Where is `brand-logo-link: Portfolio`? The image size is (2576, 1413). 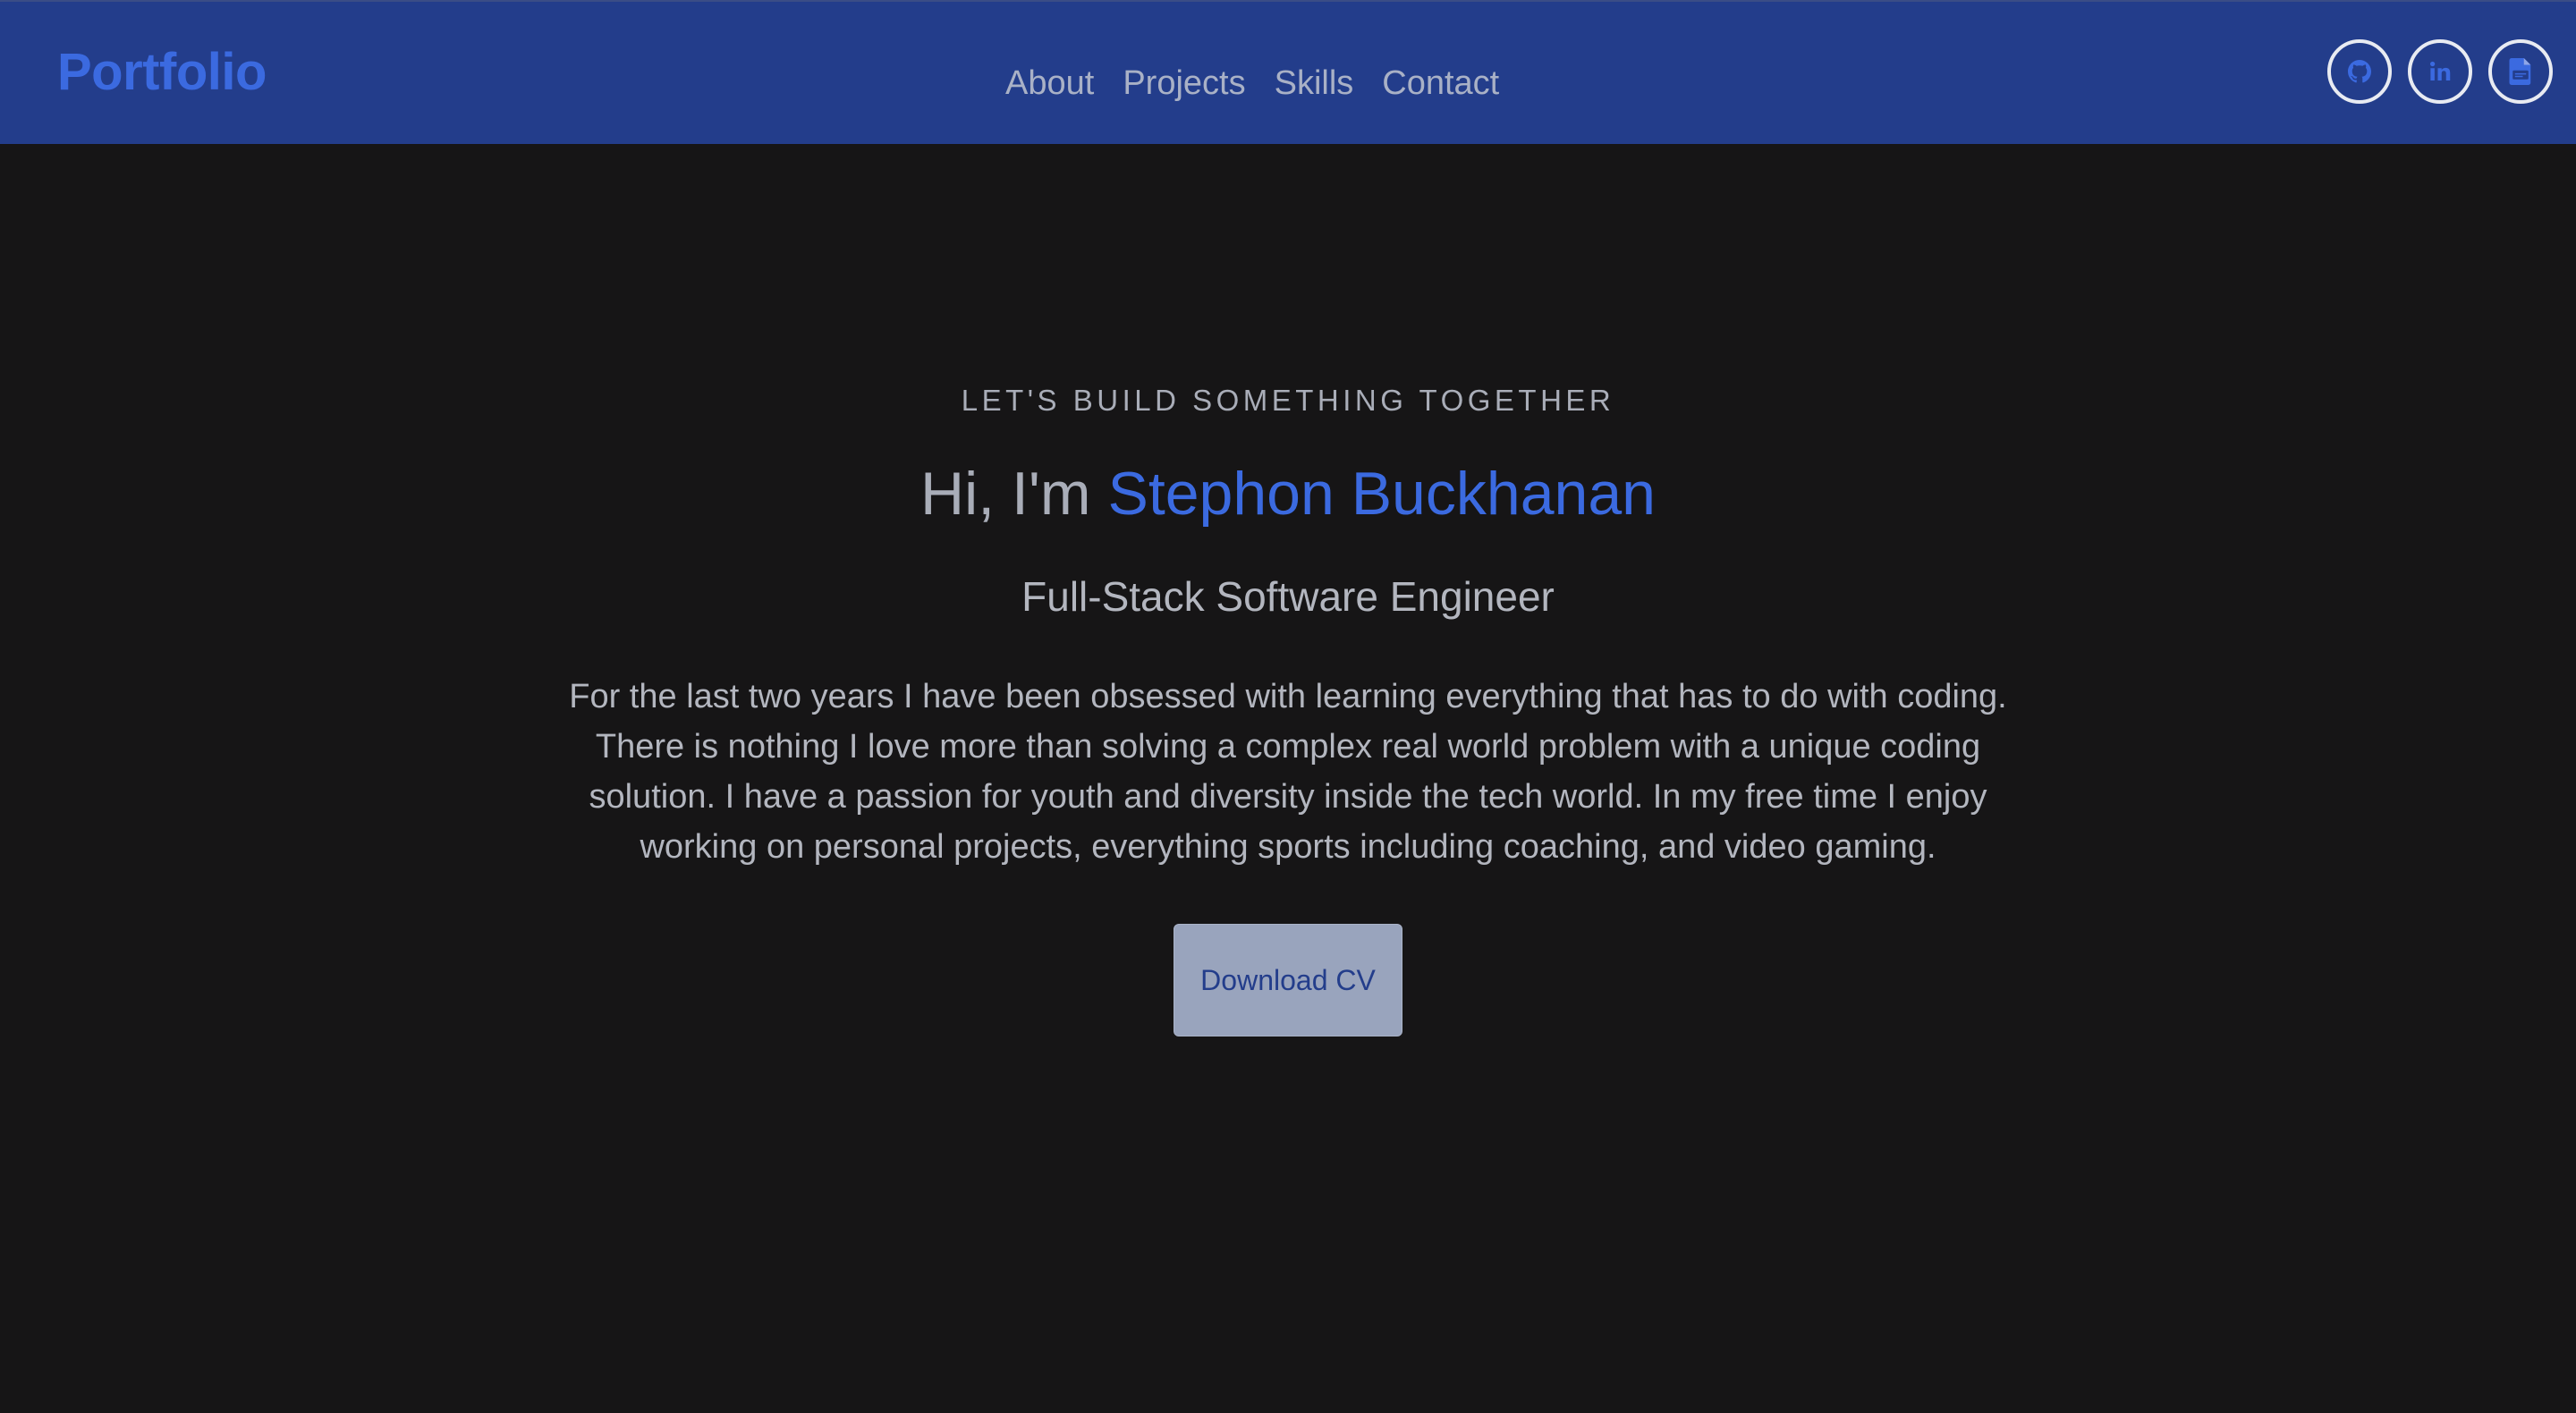 brand-logo-link: Portfolio is located at coordinates (162, 72).